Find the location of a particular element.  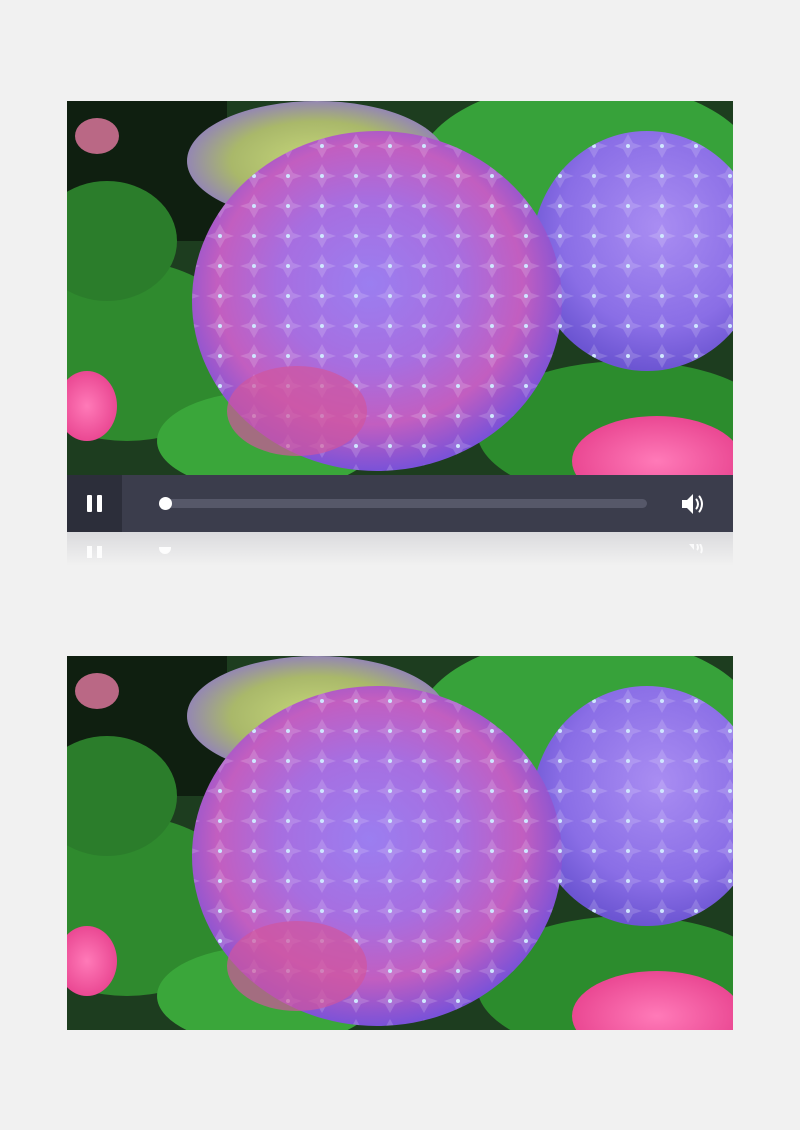

video-control-bar is located at coordinates (400, 503).